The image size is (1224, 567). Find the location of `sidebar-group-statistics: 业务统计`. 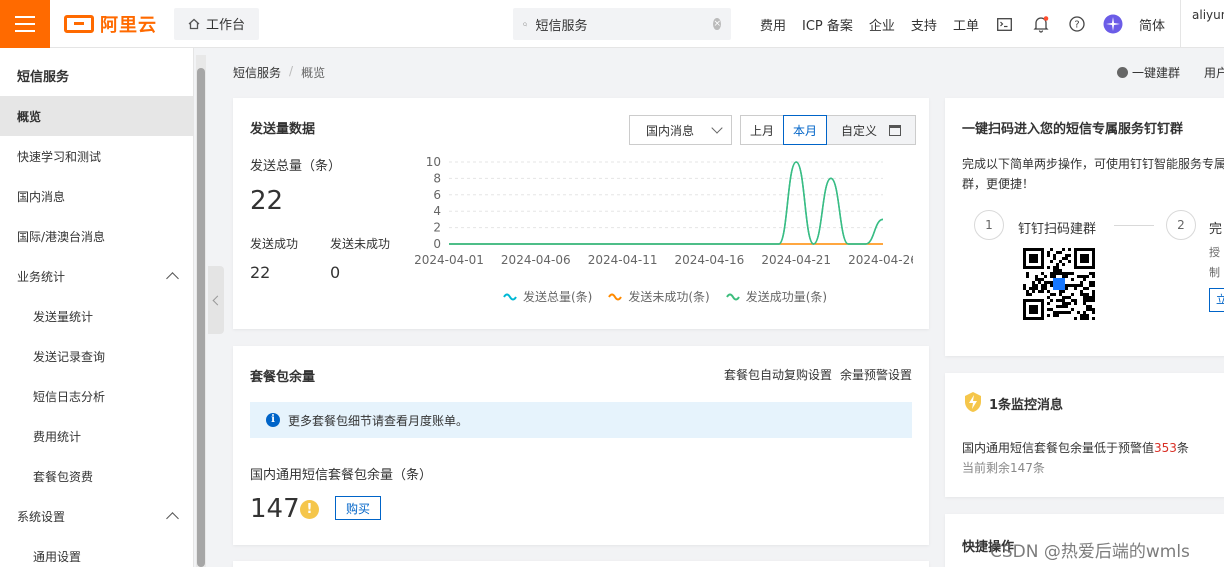

sidebar-group-statistics: 业务统计 is located at coordinates (96, 276).